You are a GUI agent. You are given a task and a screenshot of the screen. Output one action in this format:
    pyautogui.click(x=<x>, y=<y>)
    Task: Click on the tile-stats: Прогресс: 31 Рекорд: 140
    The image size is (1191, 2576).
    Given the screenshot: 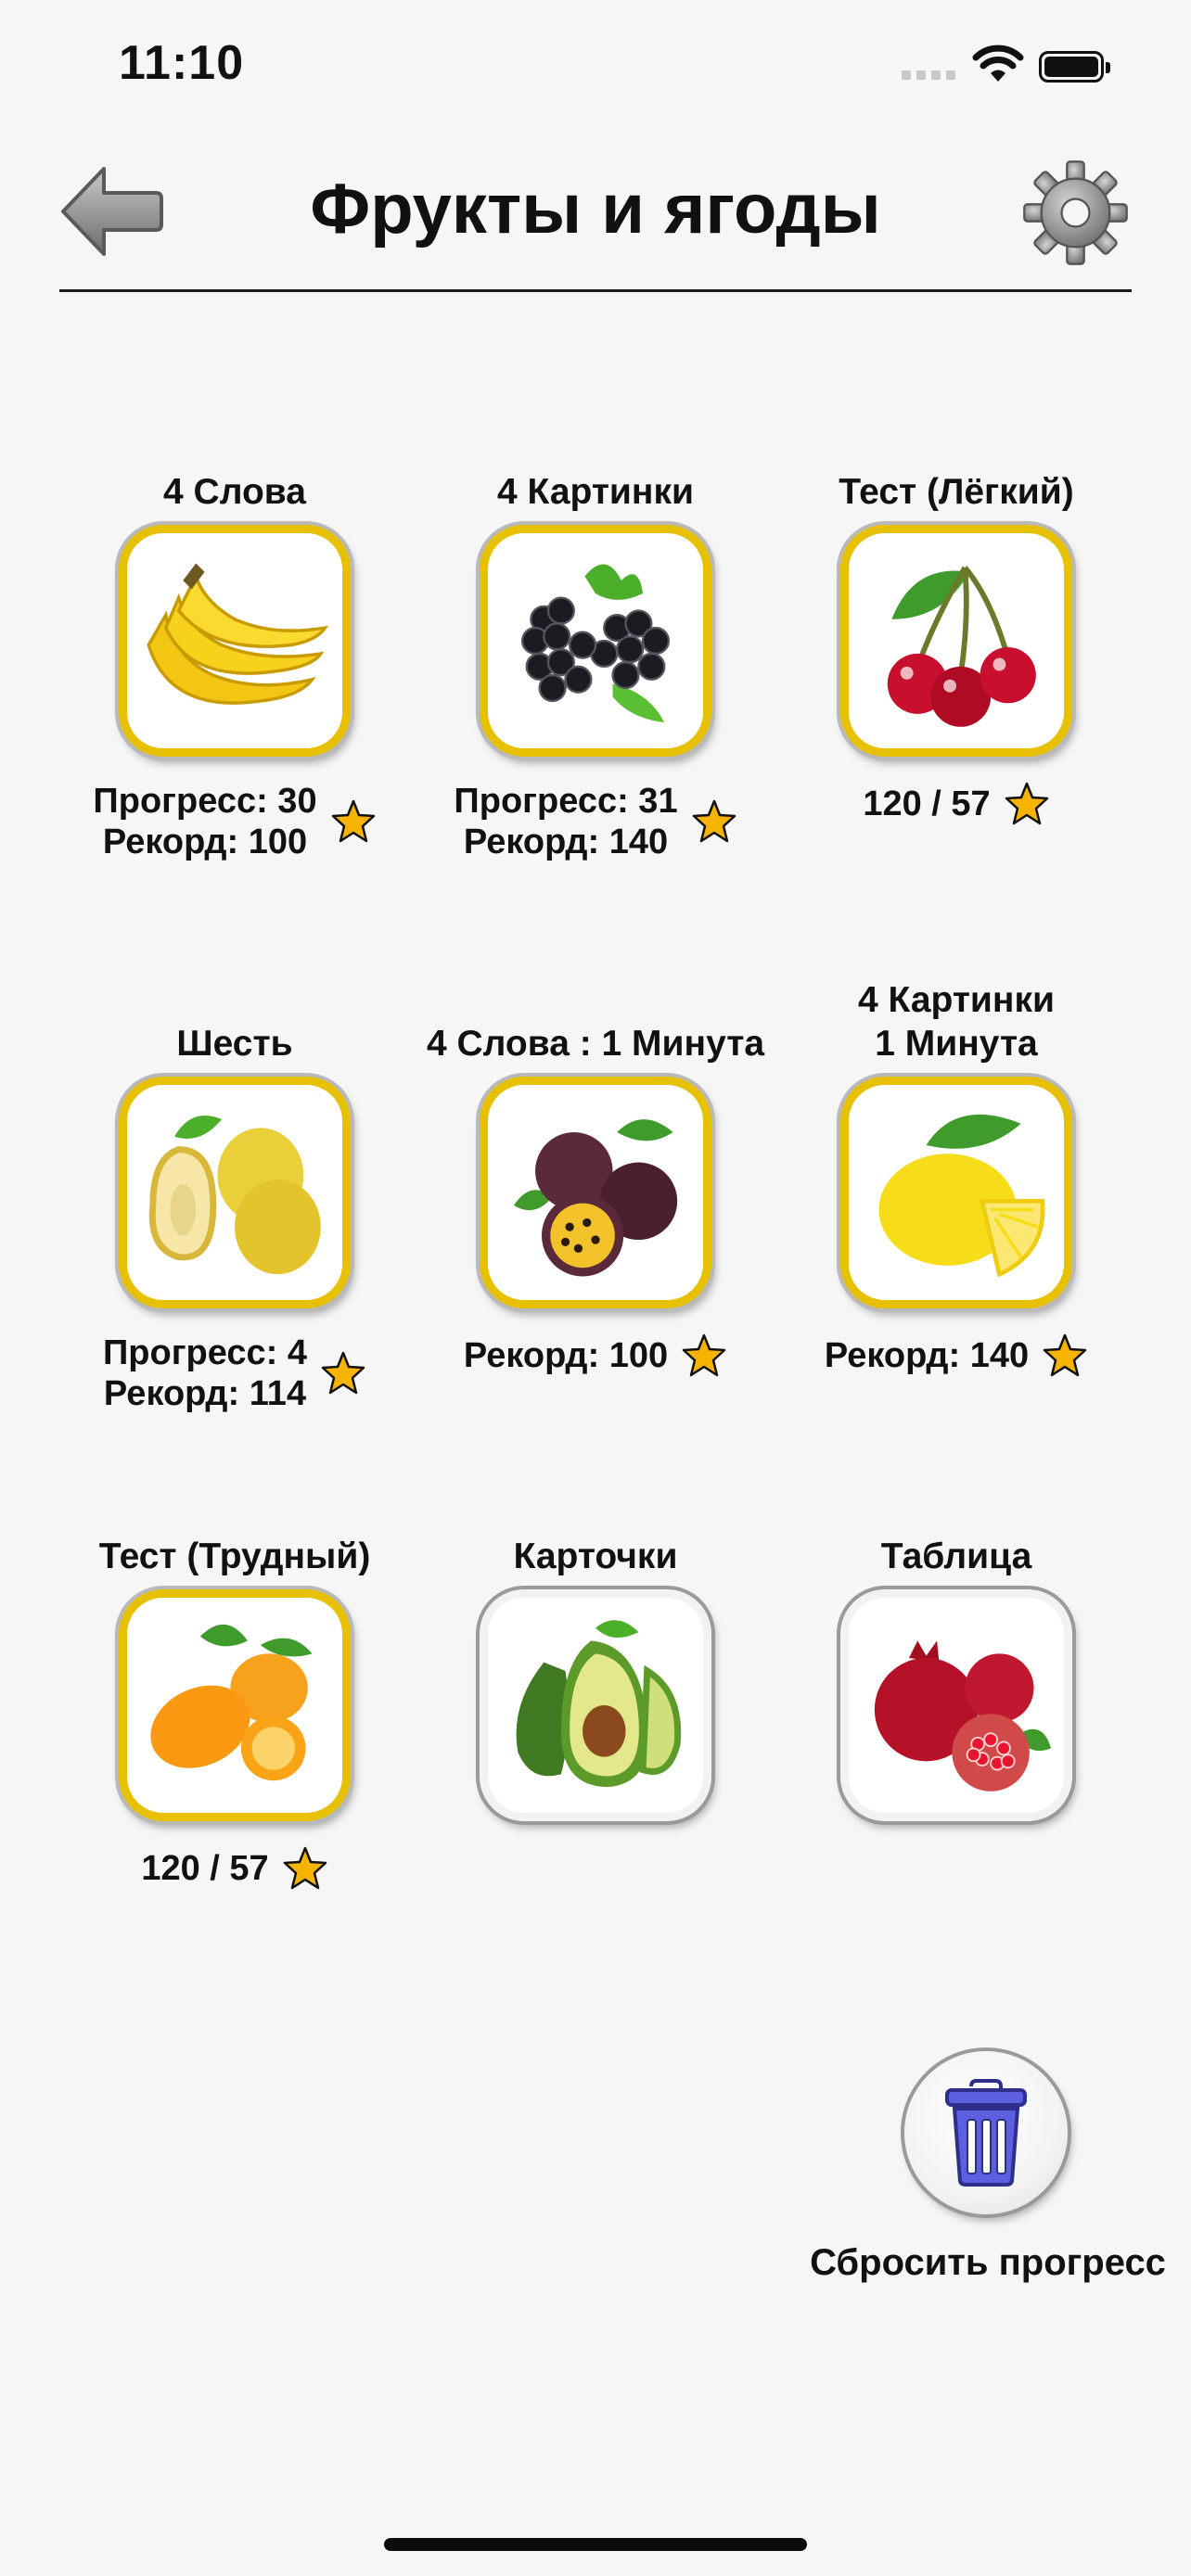 What is the action you would take?
    pyautogui.click(x=595, y=821)
    